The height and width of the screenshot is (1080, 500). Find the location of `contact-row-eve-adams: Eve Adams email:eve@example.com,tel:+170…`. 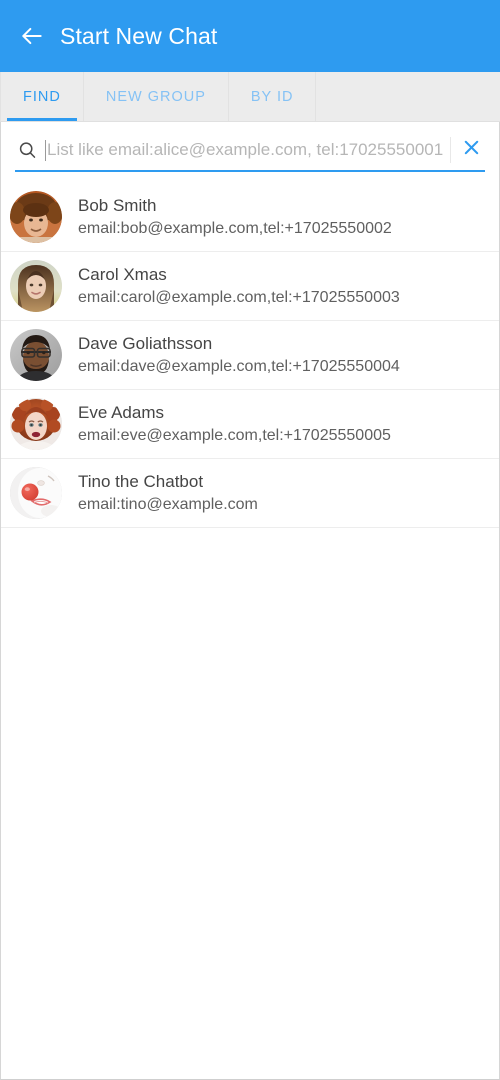

contact-row-eve-adams: Eve Adams email:eve@example.com,tel:+170… is located at coordinates (250, 424).